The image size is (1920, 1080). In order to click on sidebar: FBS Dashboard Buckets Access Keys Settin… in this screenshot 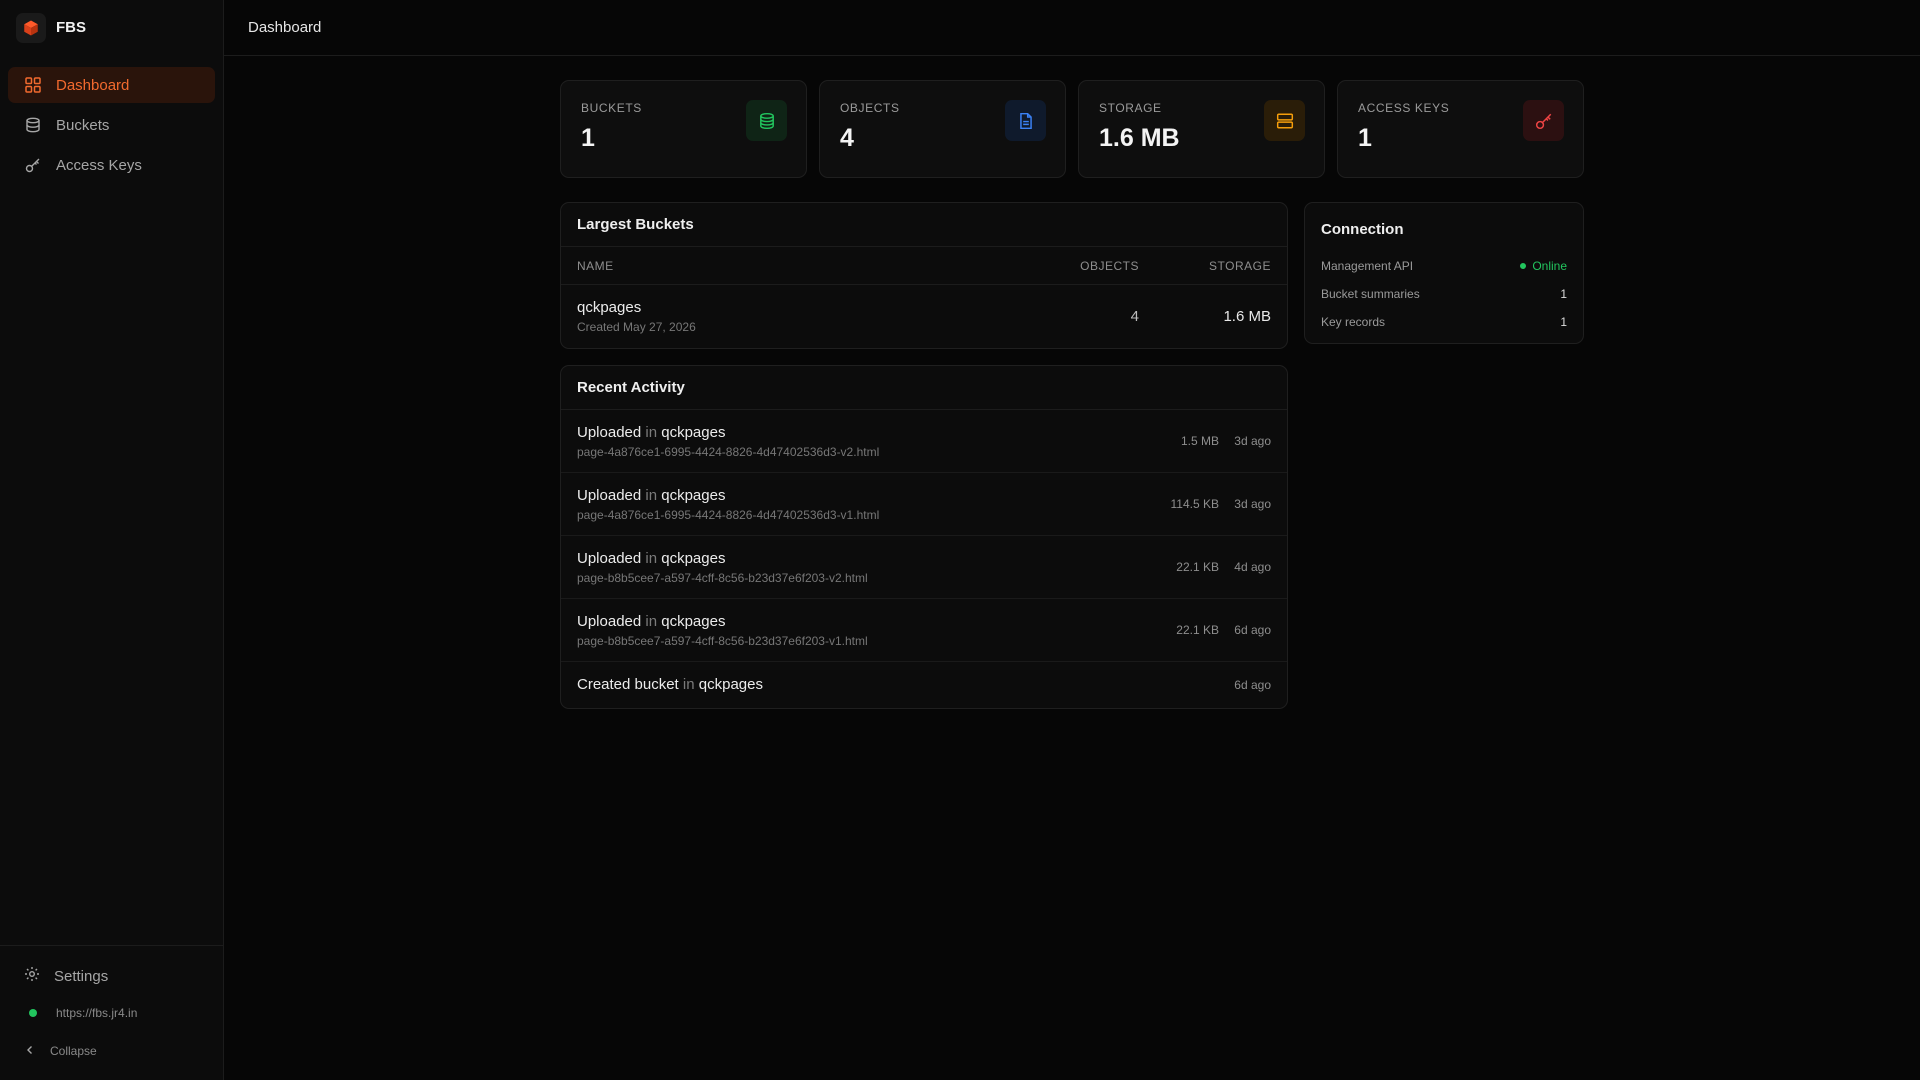, I will do `click(112, 540)`.